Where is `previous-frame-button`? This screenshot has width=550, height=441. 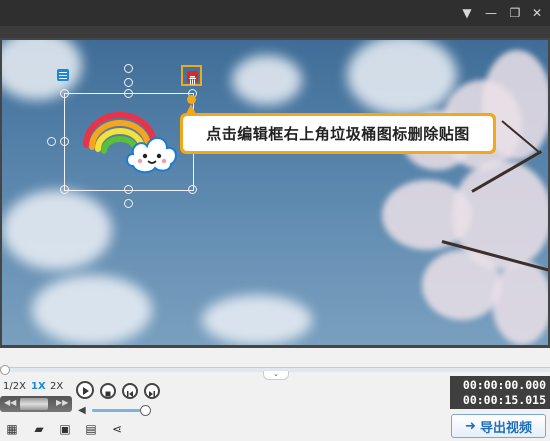
previous-frame-button is located at coordinates (130, 391).